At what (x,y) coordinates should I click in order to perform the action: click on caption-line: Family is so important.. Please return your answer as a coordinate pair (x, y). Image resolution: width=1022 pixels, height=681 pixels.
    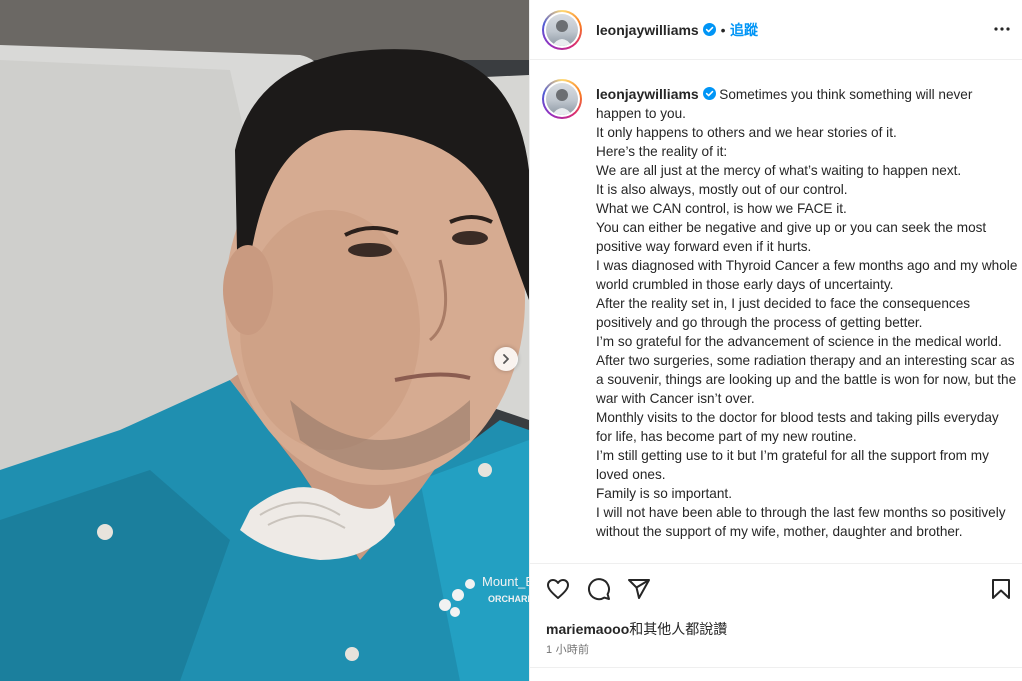
    Looking at the image, I should click on (664, 493).